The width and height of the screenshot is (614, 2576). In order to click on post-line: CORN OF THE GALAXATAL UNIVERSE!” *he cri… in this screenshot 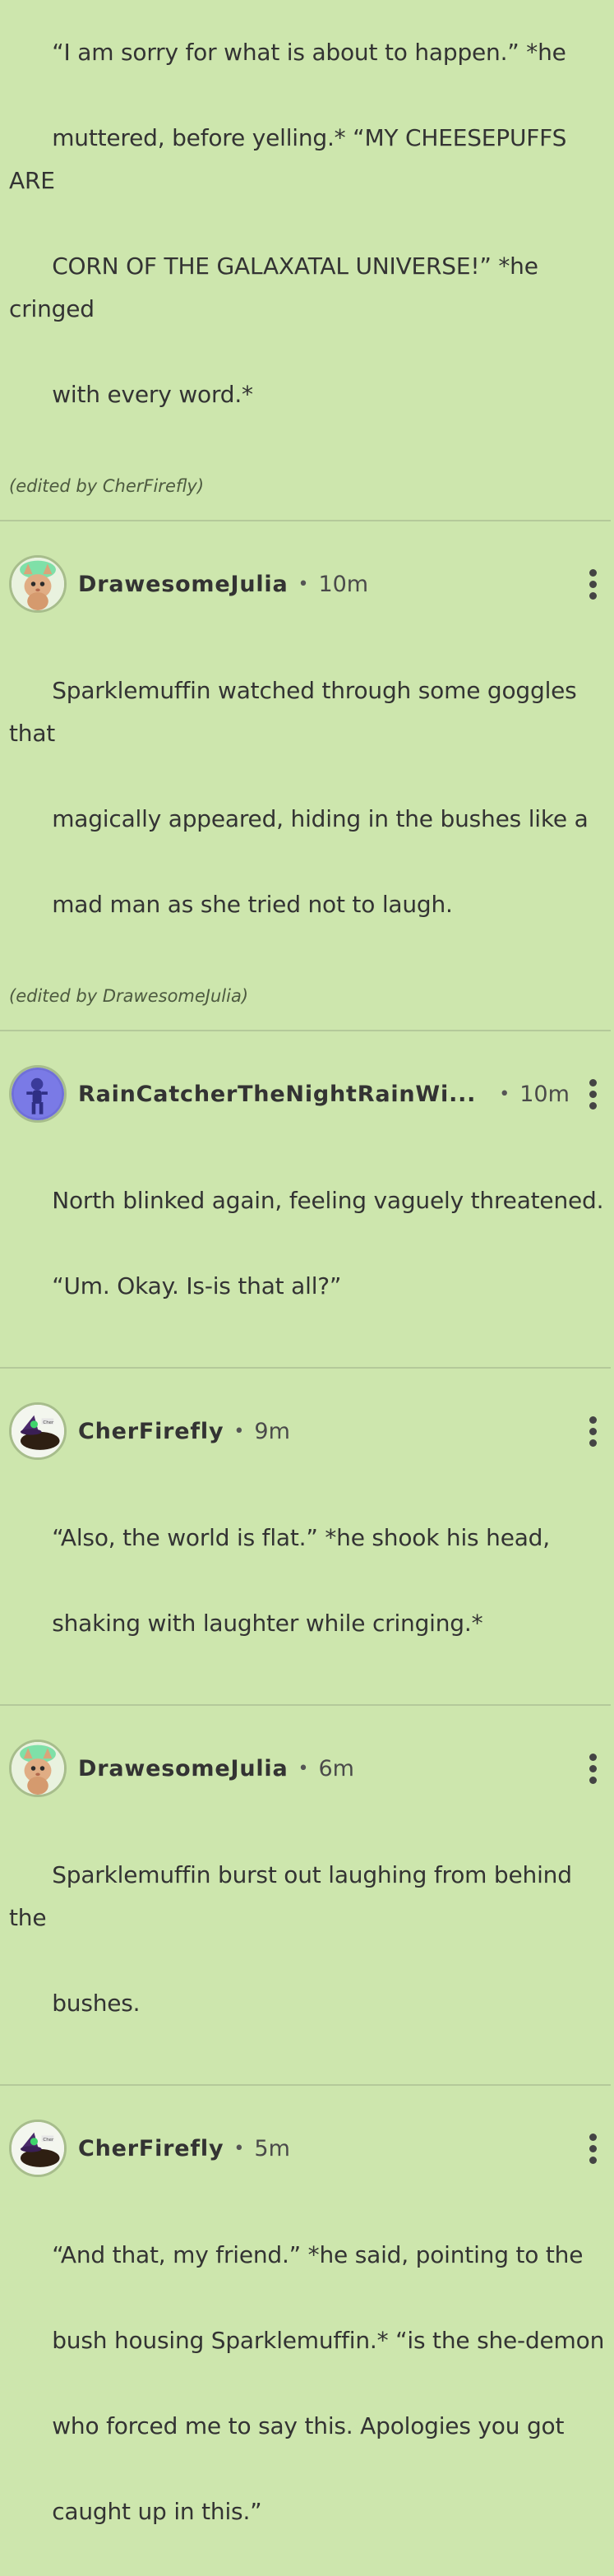, I will do `click(277, 287)`.